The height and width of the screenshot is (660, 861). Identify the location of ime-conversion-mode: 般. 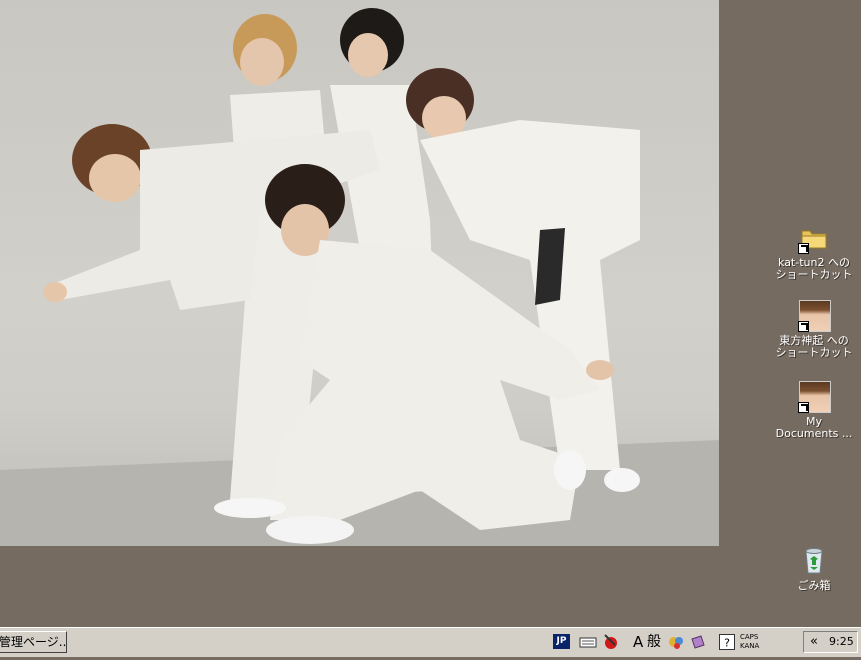
(654, 642).